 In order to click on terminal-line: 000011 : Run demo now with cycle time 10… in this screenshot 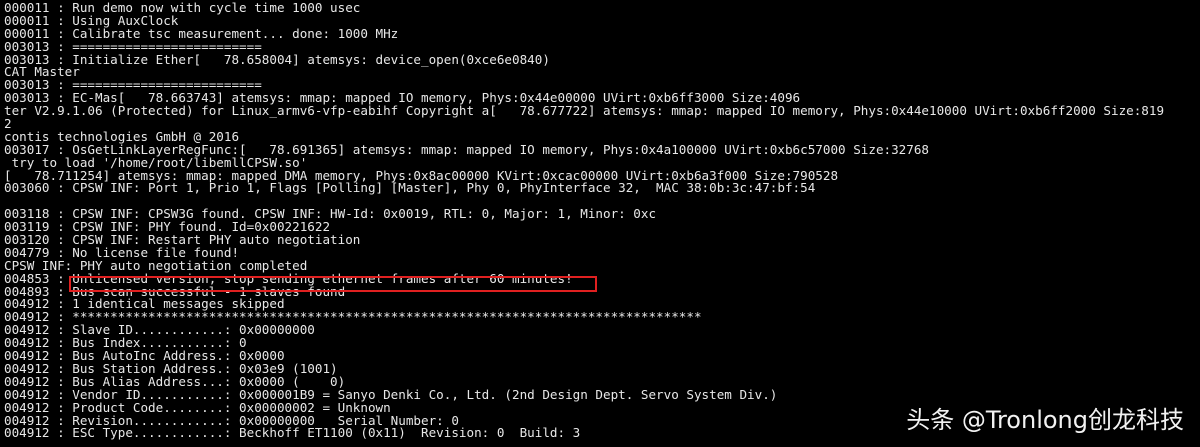, I will do `click(182, 7)`.